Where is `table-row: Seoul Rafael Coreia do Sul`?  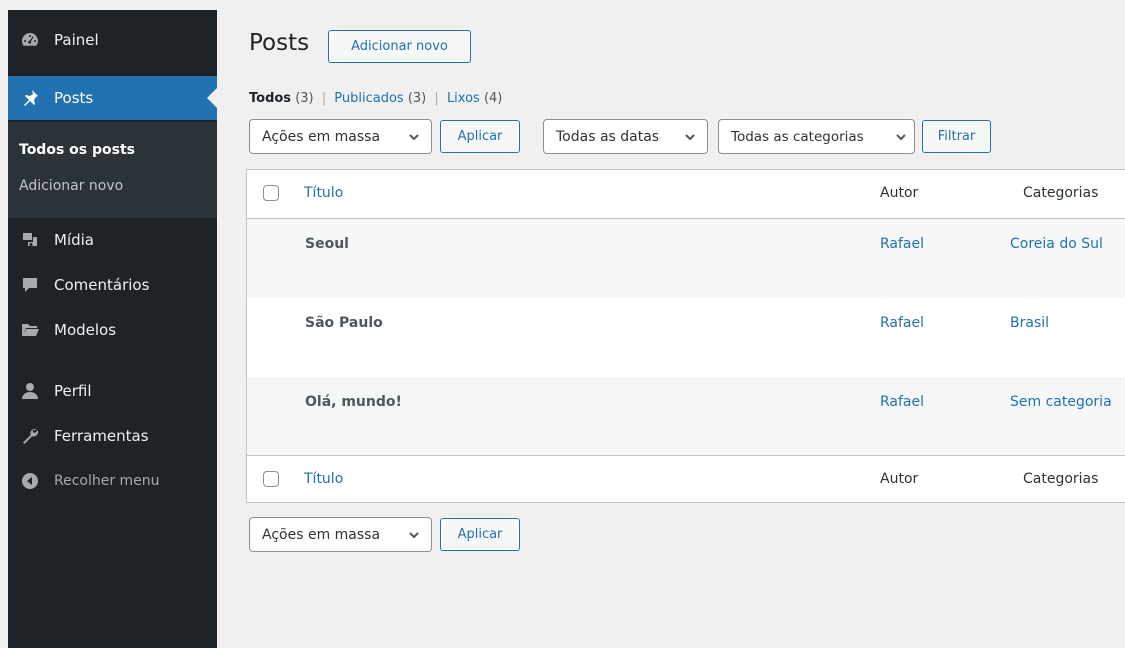 table-row: Seoul Rafael Coreia do Sul is located at coordinates (686, 258).